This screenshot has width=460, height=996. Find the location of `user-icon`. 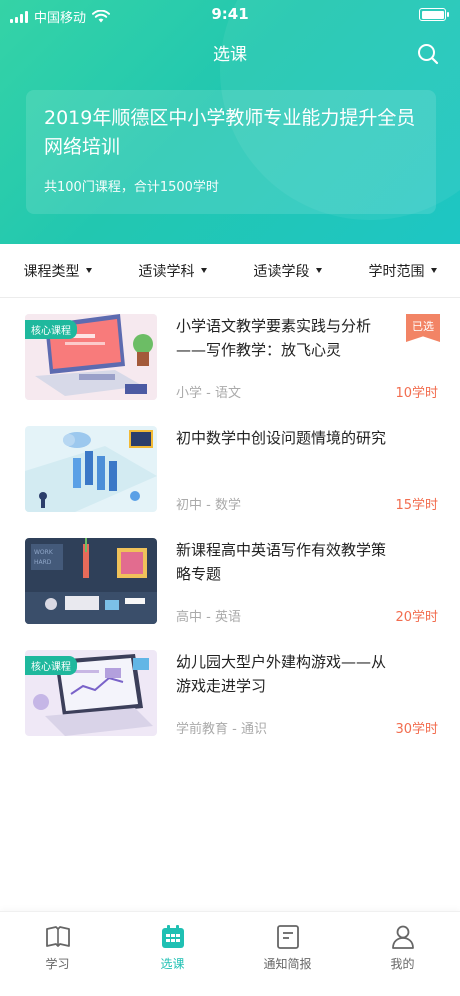

user-icon is located at coordinates (402, 937).